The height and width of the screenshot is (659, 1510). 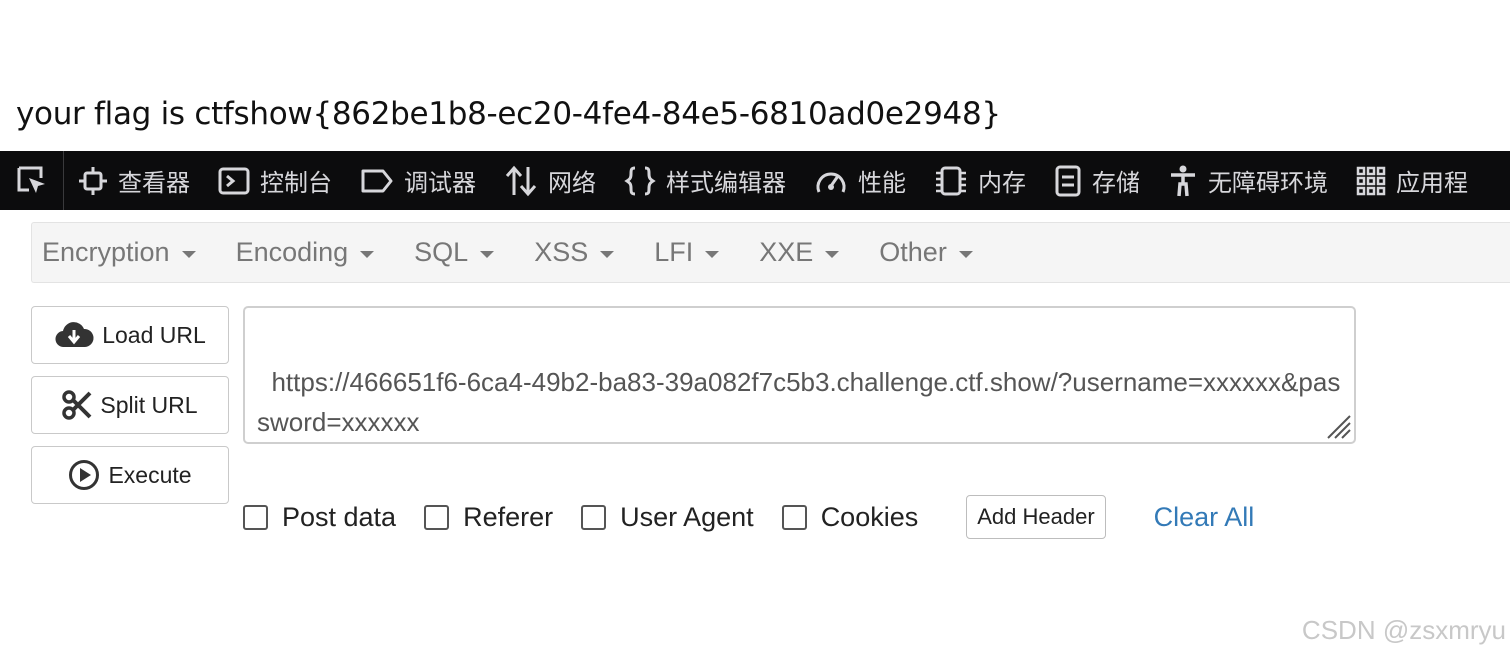 I want to click on tab-memory-label: 内存, so click(x=1002, y=183).